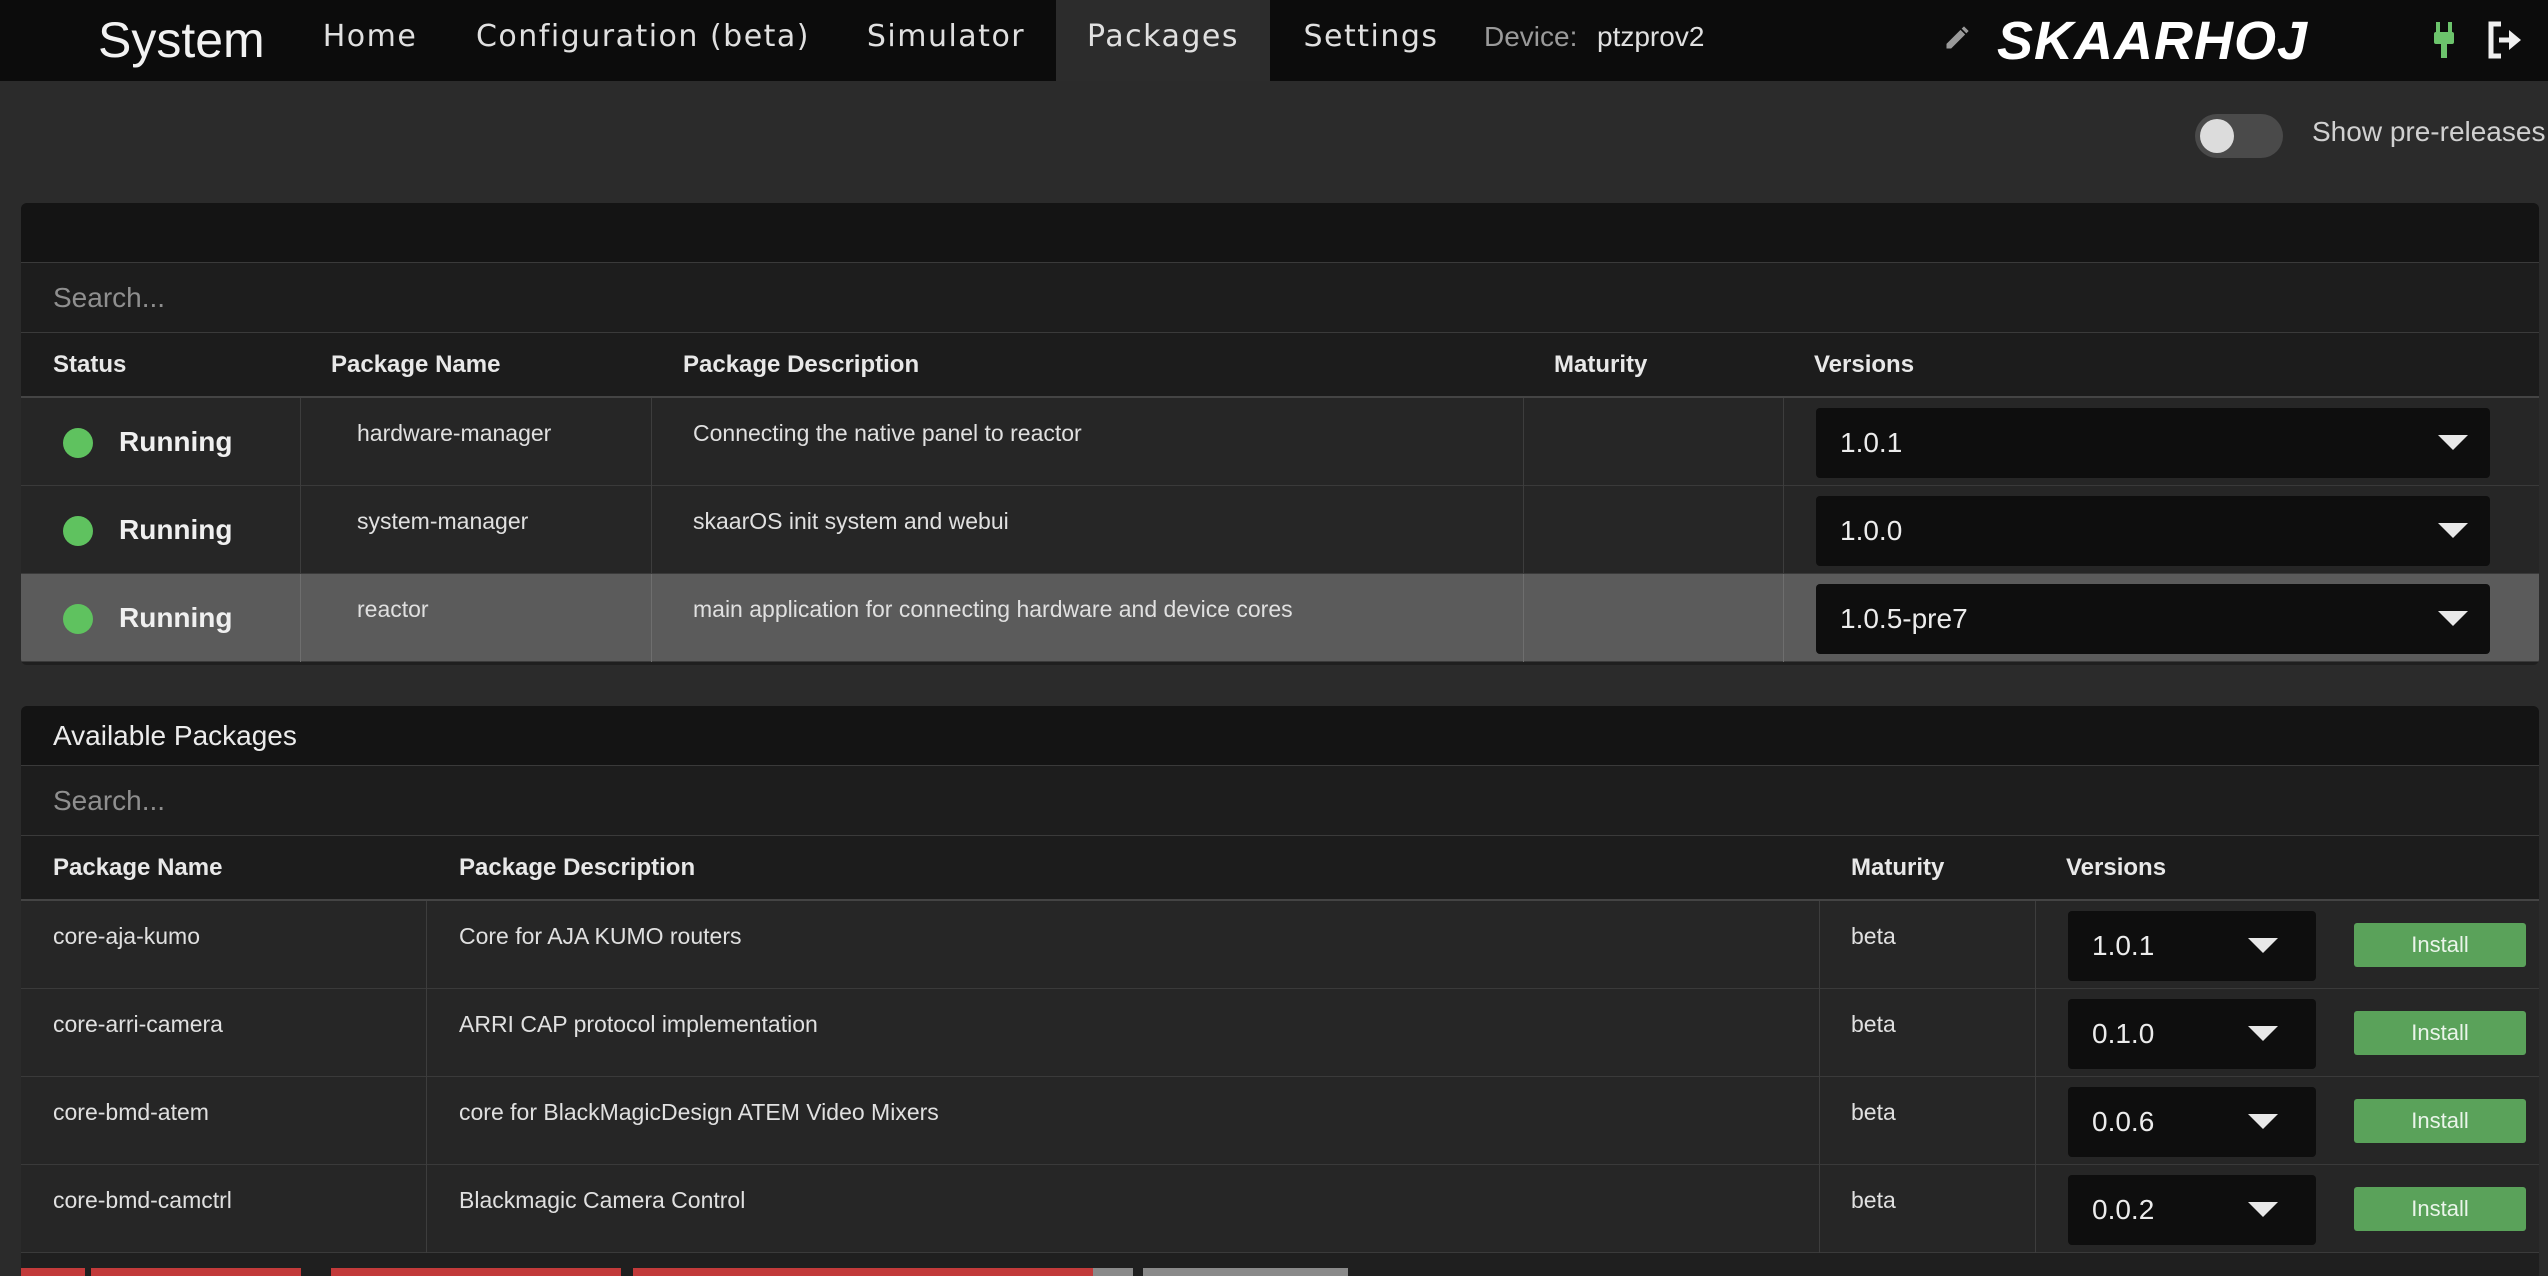 The width and height of the screenshot is (2548, 1276). Describe the element at coordinates (1371, 40) in the screenshot. I see `tab-settings: Settings` at that location.